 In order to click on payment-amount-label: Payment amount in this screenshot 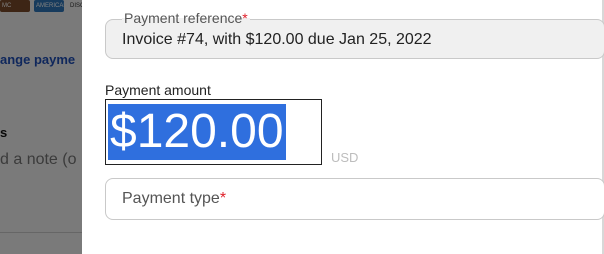, I will do `click(158, 90)`.